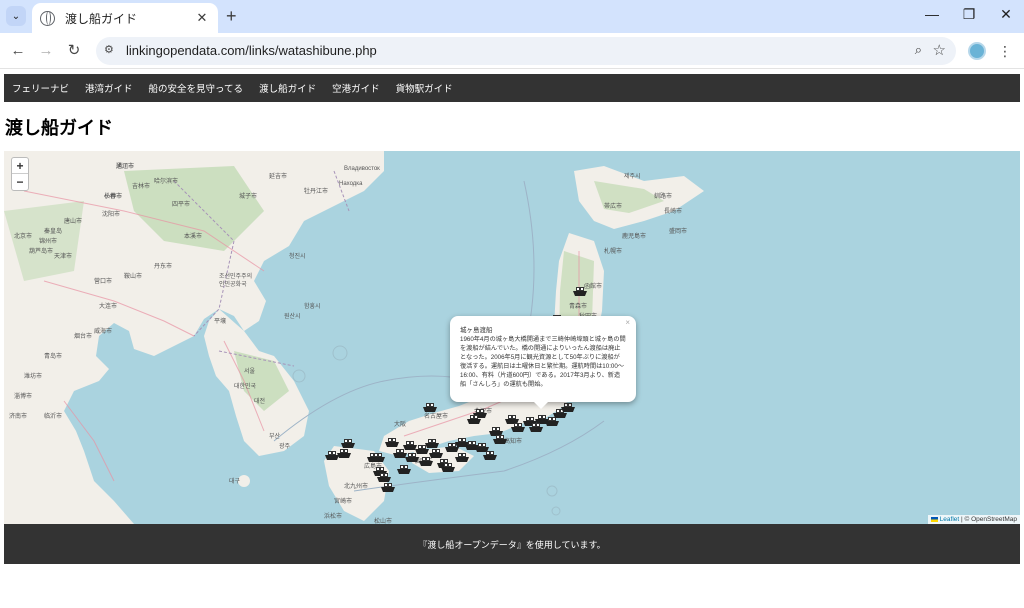  What do you see at coordinates (20, 182) in the screenshot?
I see `zoom-out-button: −` at bounding box center [20, 182].